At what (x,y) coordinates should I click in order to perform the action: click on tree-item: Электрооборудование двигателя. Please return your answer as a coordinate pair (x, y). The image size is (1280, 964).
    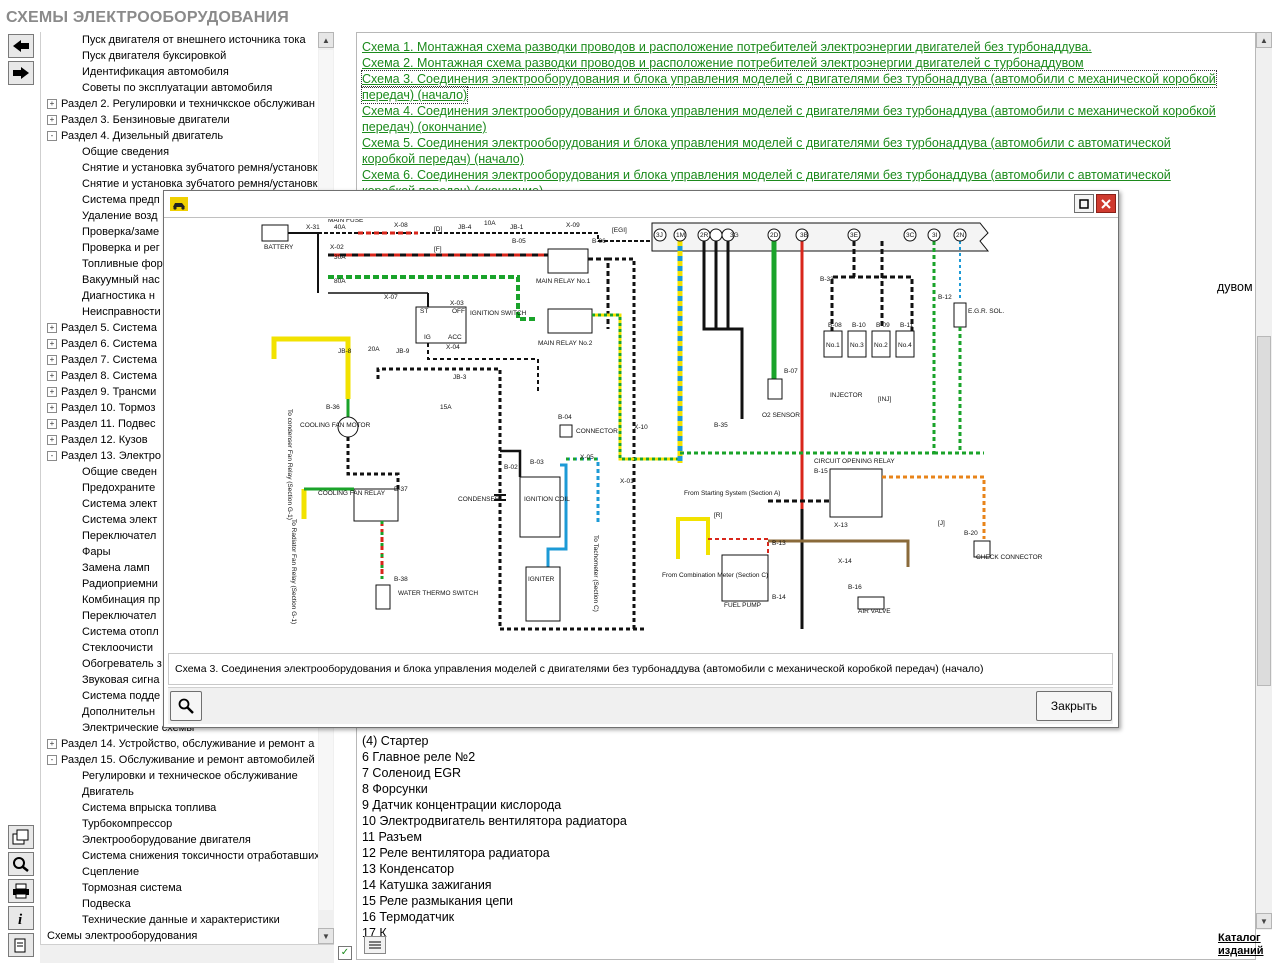
    Looking at the image, I should click on (166, 840).